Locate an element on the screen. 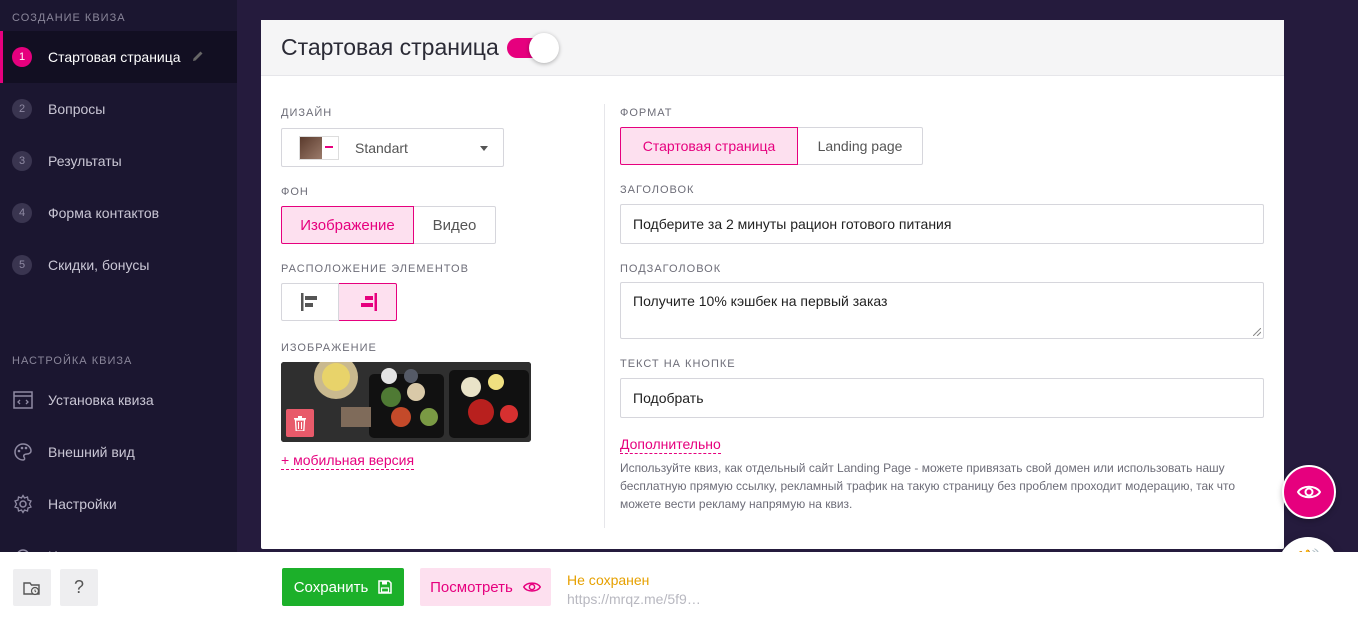 The image size is (1358, 617). folder-clock-icon is located at coordinates (31, 588).